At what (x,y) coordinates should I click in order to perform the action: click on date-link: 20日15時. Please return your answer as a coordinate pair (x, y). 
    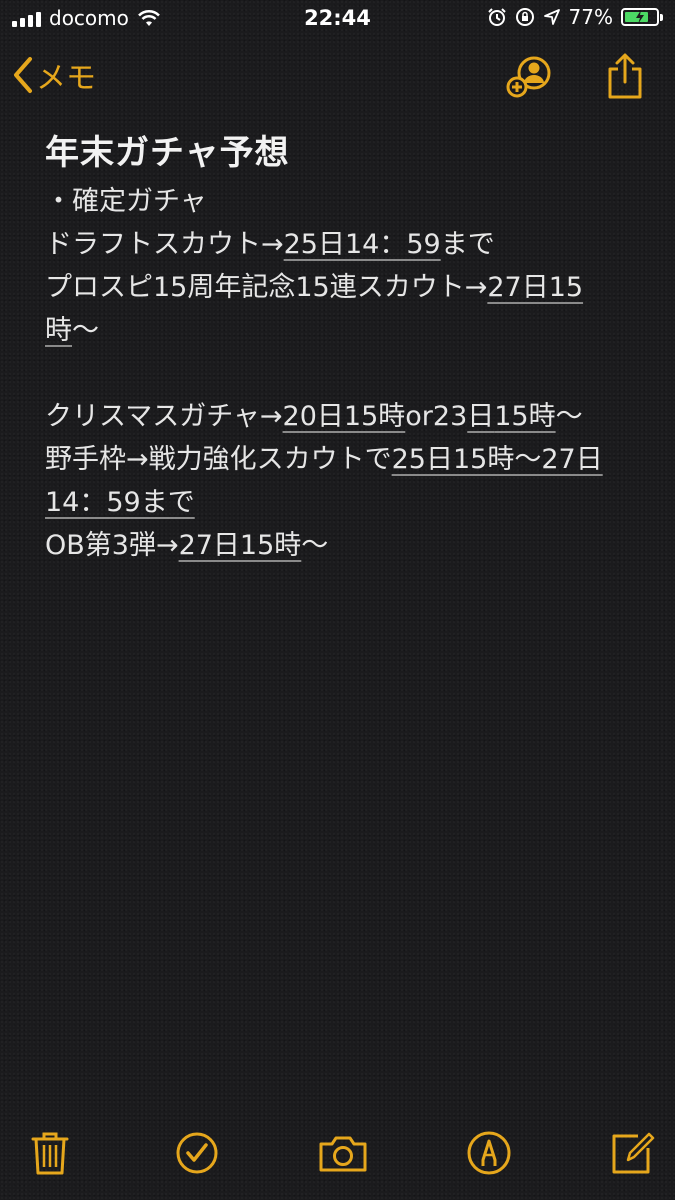
    Looking at the image, I should click on (344, 416).